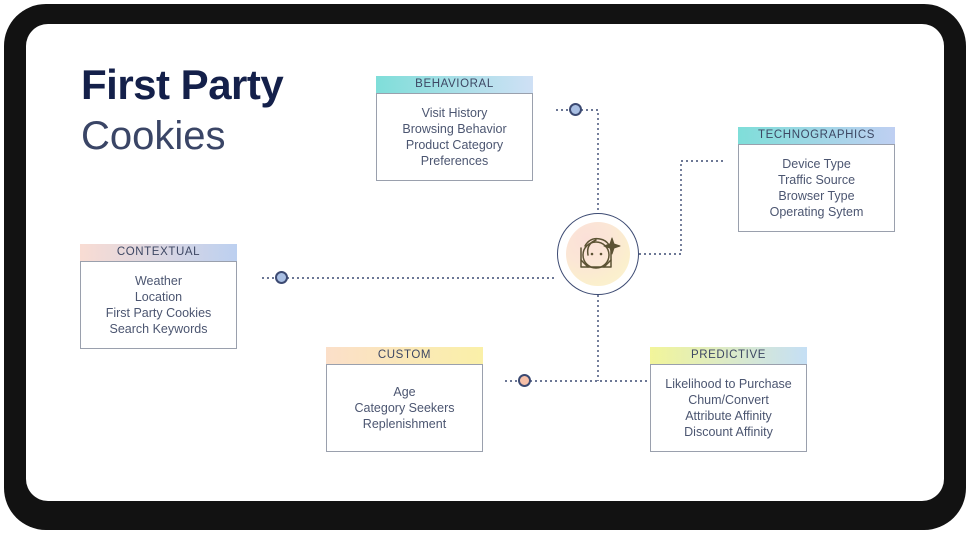 This screenshot has width=970, height=534. Describe the element at coordinates (182, 109) in the screenshot. I see `page-title: First Party Cookies` at that location.